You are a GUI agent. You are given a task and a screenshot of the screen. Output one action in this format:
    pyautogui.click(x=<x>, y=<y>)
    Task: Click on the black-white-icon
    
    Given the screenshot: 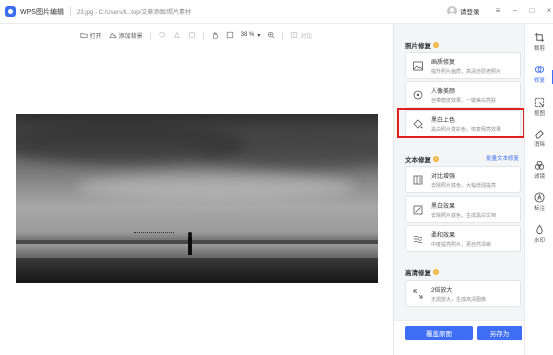 What is the action you would take?
    pyautogui.click(x=418, y=209)
    